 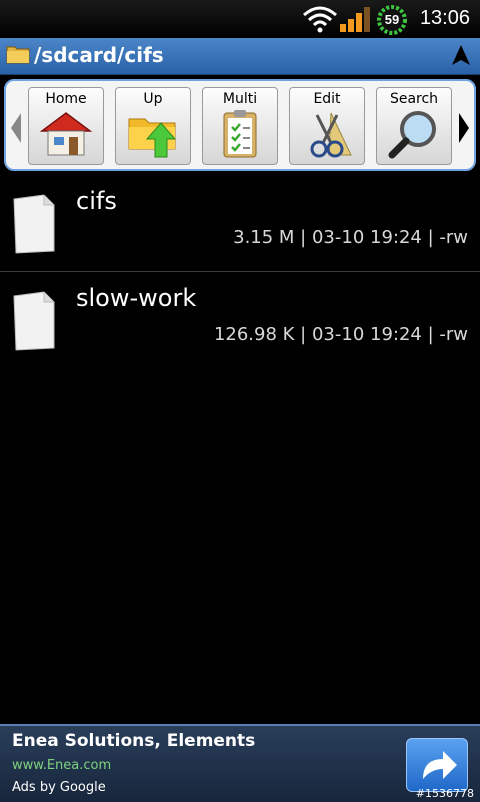 I want to click on scissors-icon, so click(x=331, y=135).